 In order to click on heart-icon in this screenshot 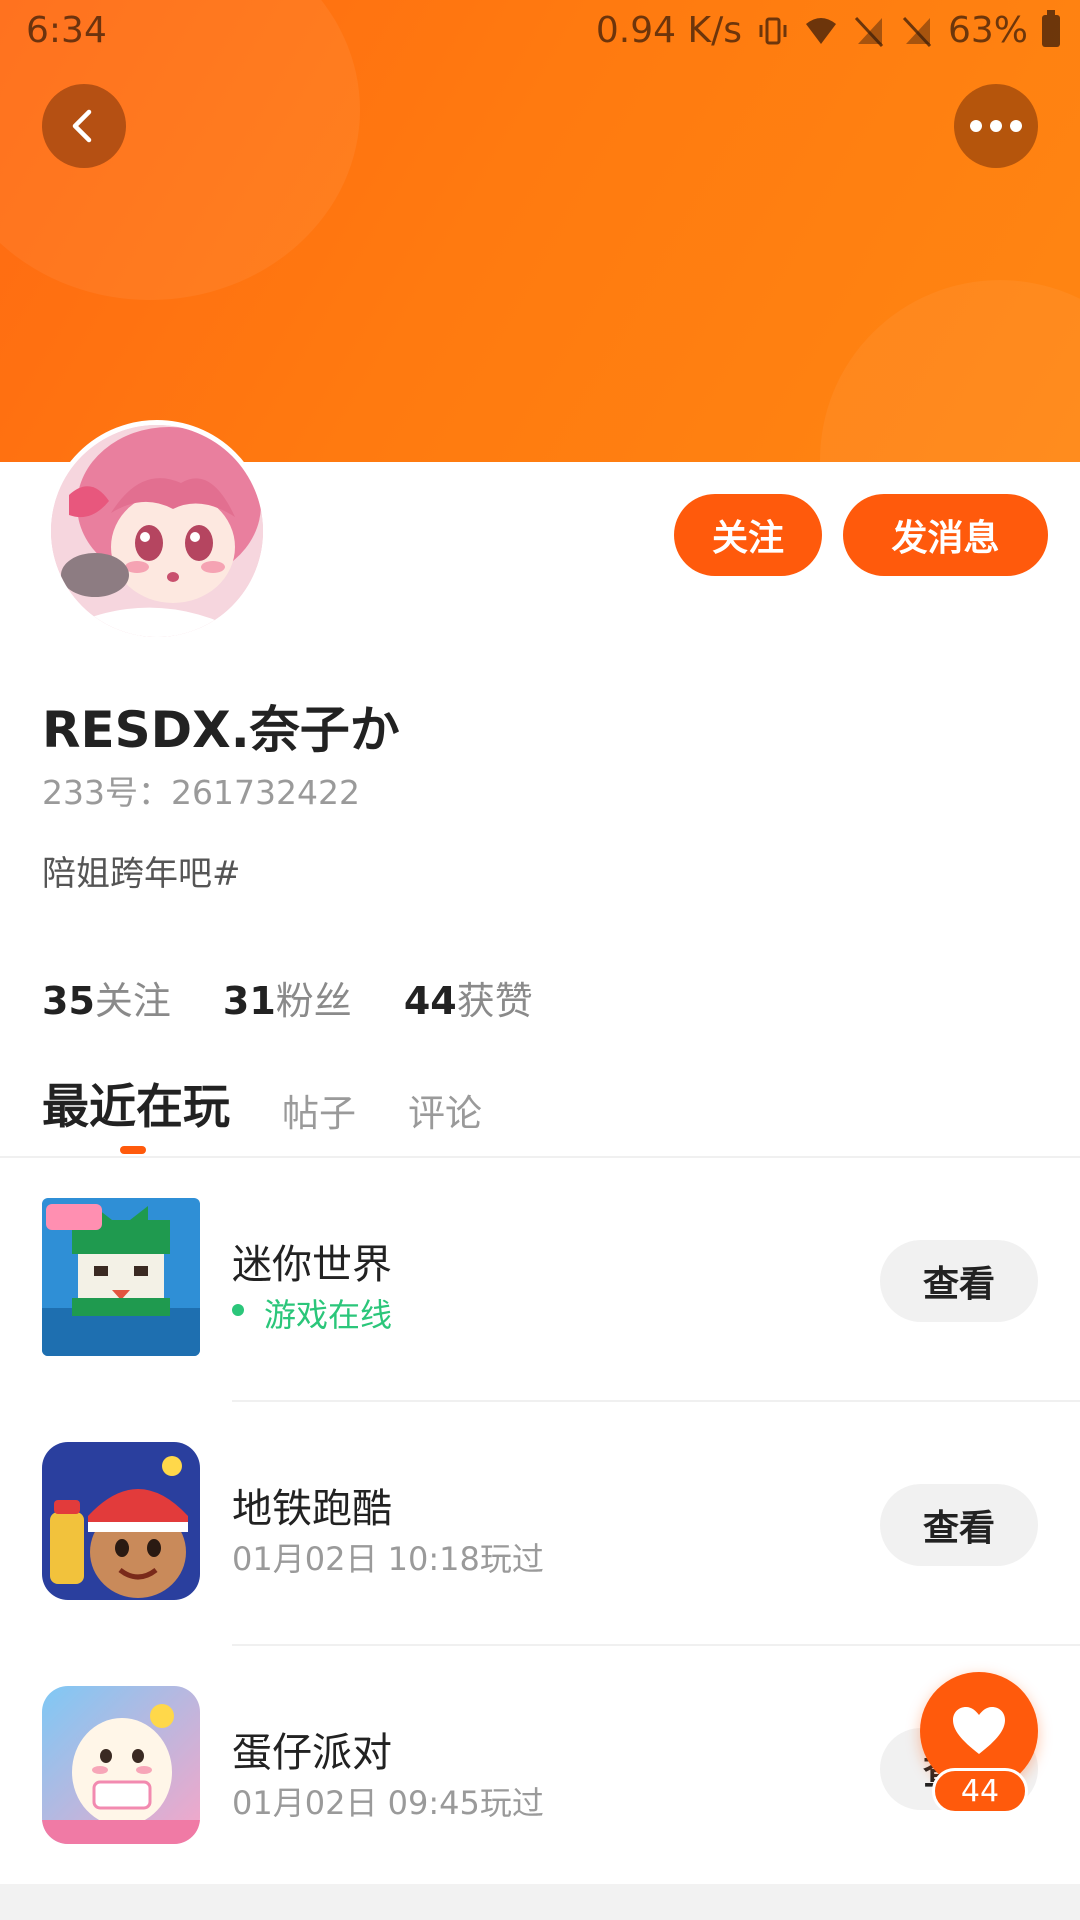, I will do `click(979, 1730)`.